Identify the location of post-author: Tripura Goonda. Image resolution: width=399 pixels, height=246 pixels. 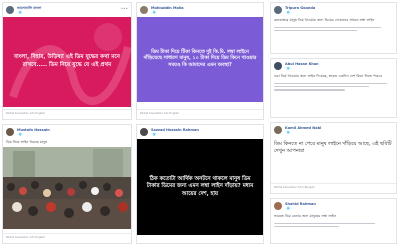
(300, 8).